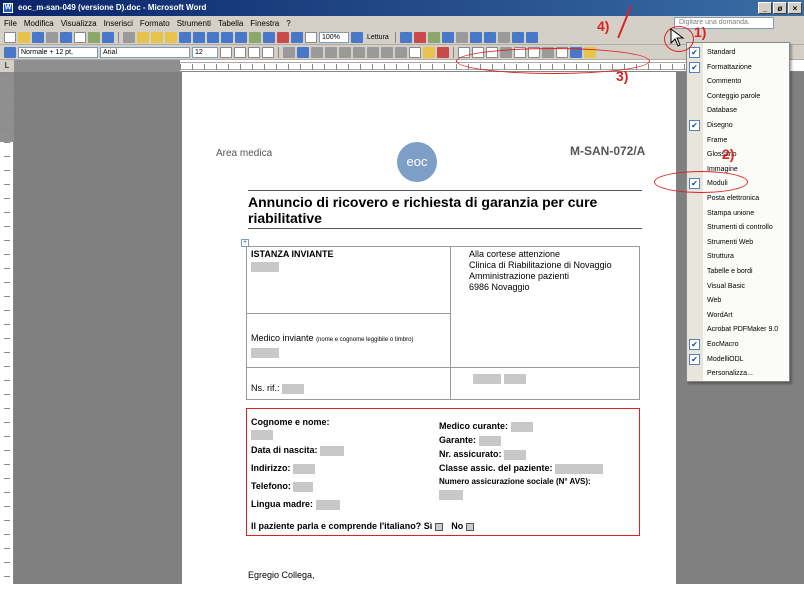  What do you see at coordinates (429, 52) in the screenshot?
I see `highlight-icon` at bounding box center [429, 52].